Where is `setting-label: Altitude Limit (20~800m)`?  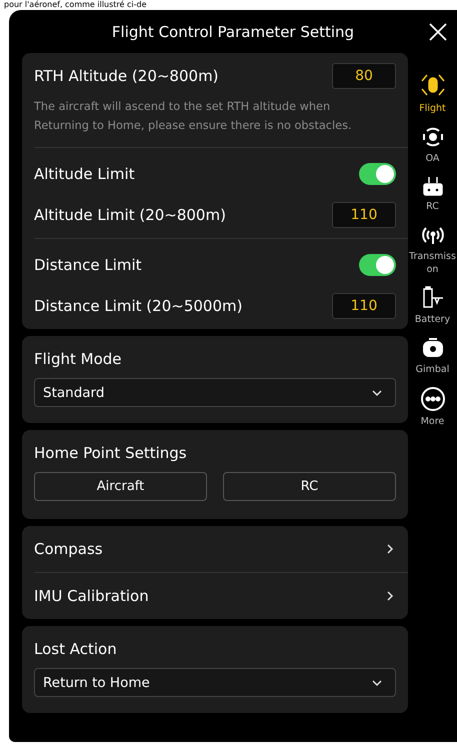
setting-label: Altitude Limit (20~800m) is located at coordinates (130, 215).